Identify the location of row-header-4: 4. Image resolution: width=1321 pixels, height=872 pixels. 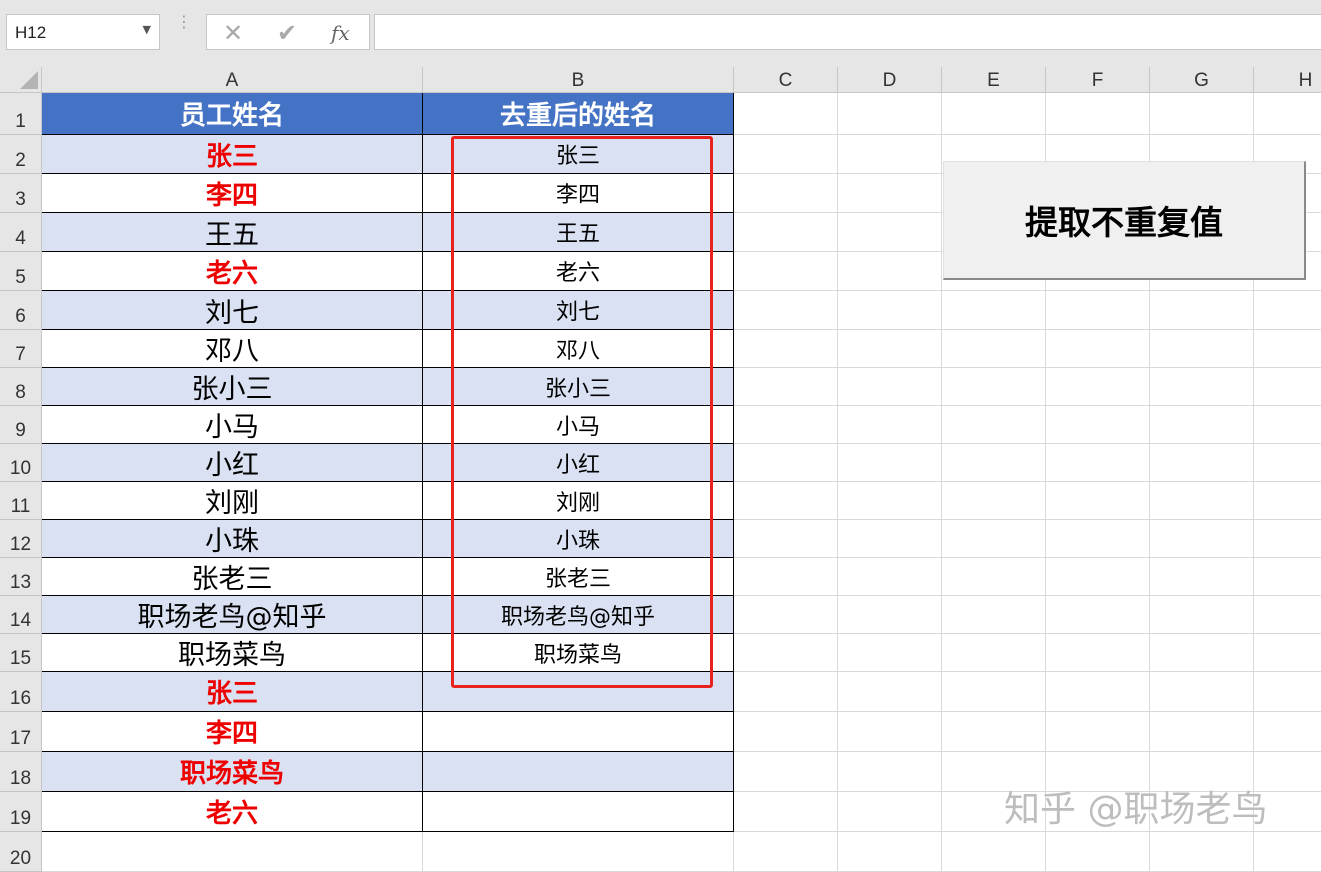
(21, 232).